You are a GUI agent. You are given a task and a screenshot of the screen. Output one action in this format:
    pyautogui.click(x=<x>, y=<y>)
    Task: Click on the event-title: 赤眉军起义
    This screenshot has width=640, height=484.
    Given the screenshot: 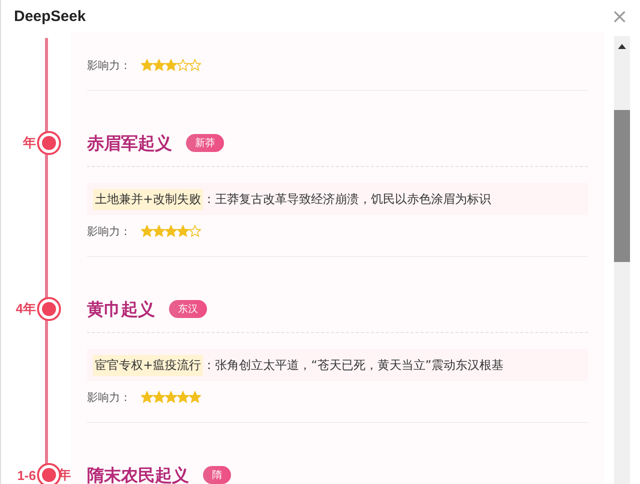 What is the action you would take?
    pyautogui.click(x=129, y=143)
    